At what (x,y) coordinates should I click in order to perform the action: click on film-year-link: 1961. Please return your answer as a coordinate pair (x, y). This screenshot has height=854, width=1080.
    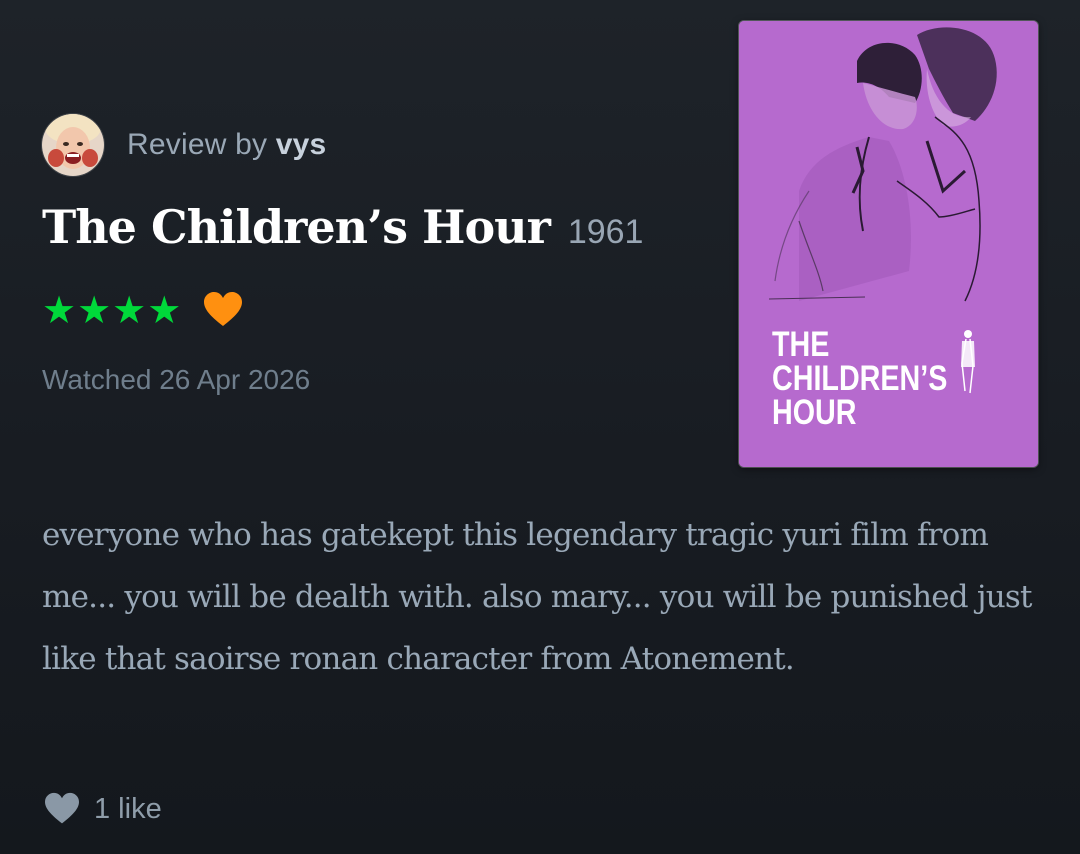
    Looking at the image, I should click on (606, 232).